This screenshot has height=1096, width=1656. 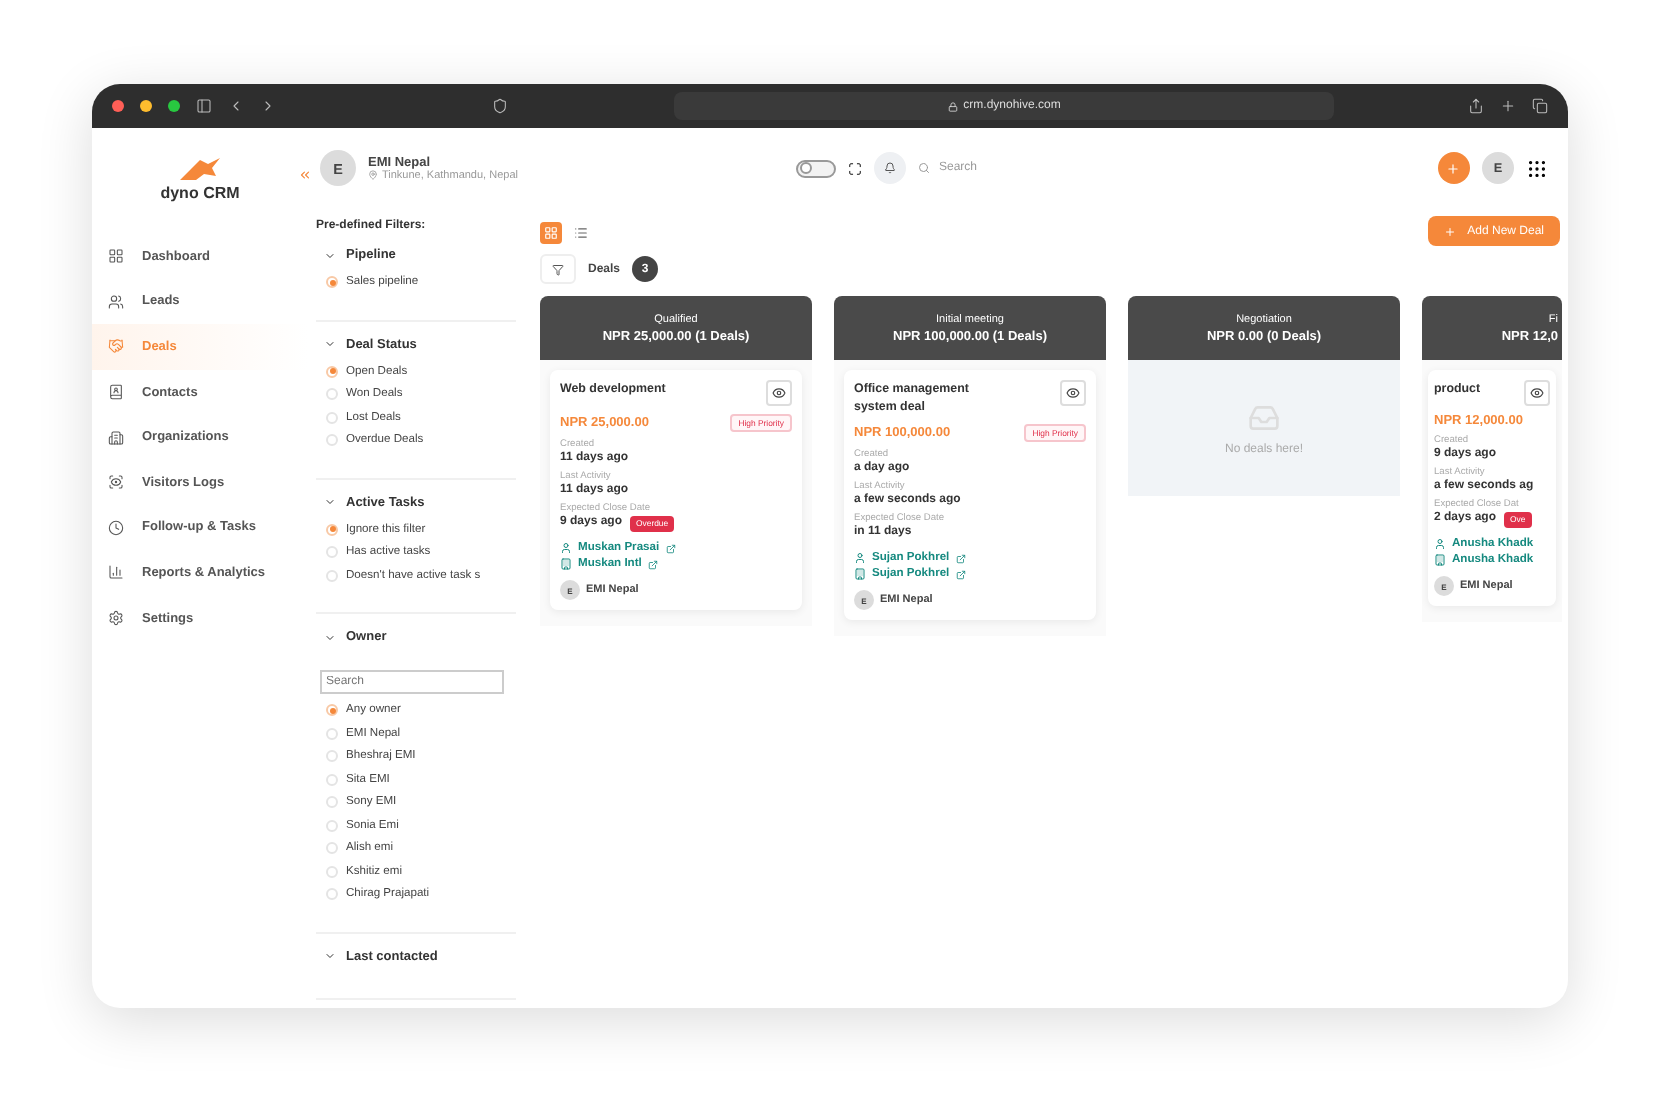 I want to click on filter-button, so click(x=558, y=269).